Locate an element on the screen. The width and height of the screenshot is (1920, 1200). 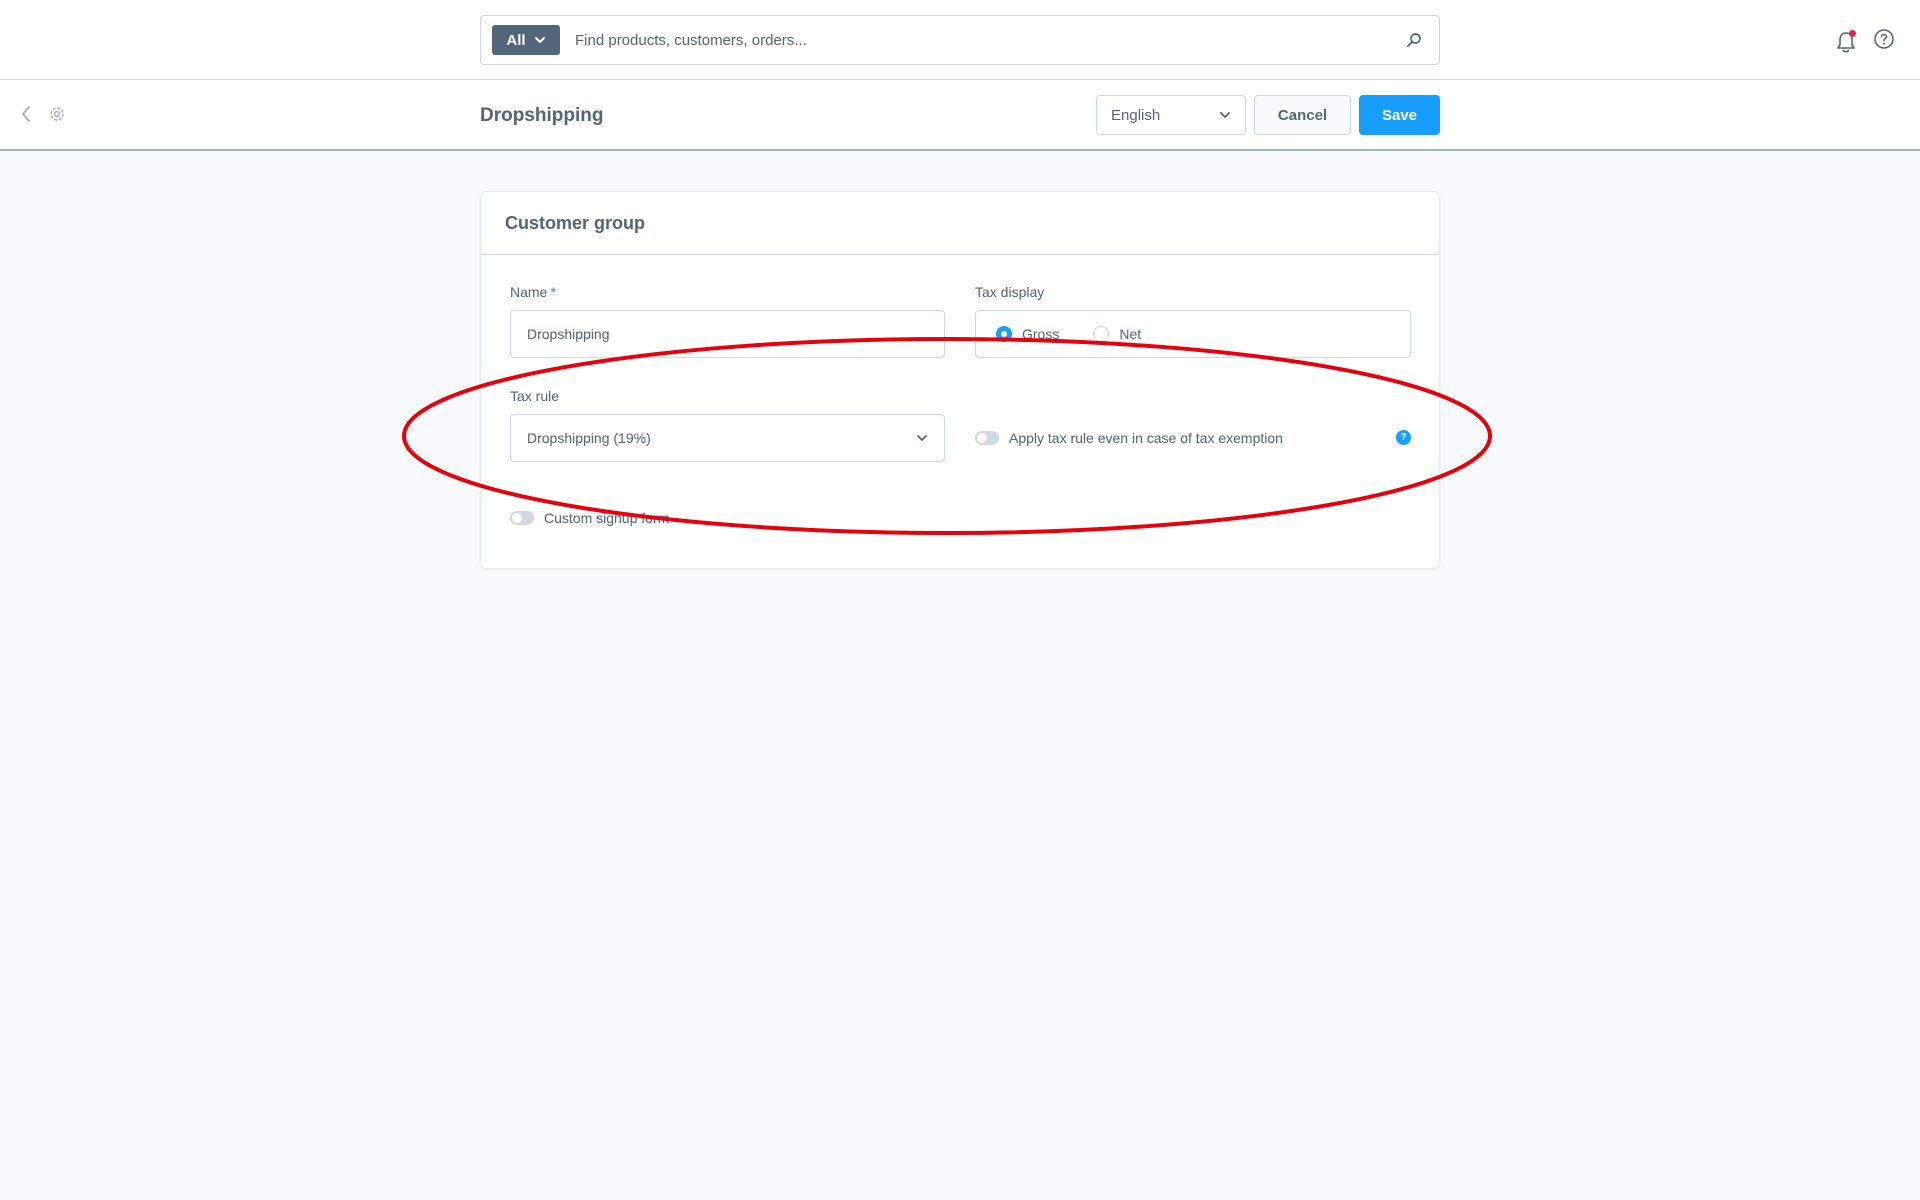
nav-icons is located at coordinates (43, 116).